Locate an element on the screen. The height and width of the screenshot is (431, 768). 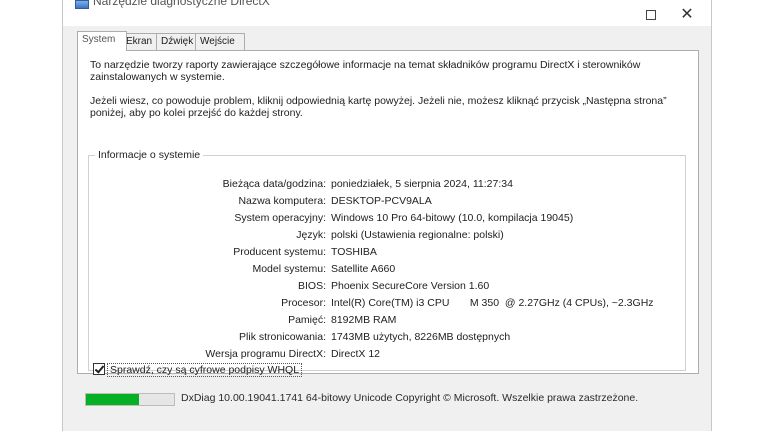
info-label: Nazwa komputera: is located at coordinates (282, 201).